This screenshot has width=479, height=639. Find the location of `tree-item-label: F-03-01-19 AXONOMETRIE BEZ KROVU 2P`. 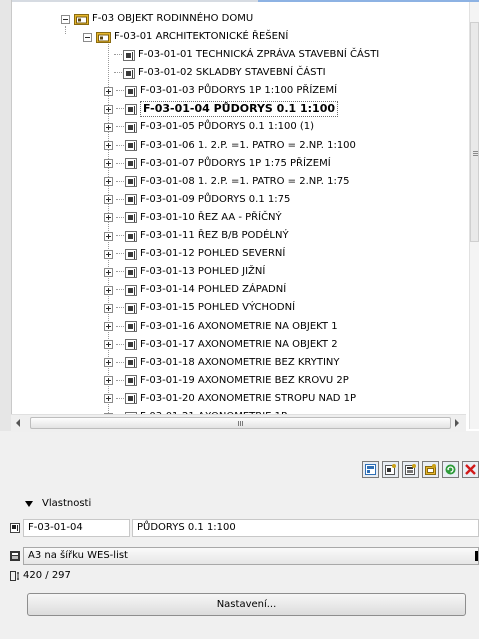

tree-item-label: F-03-01-19 AXONOMETRIE BEZ KROVU 2P is located at coordinates (244, 380).